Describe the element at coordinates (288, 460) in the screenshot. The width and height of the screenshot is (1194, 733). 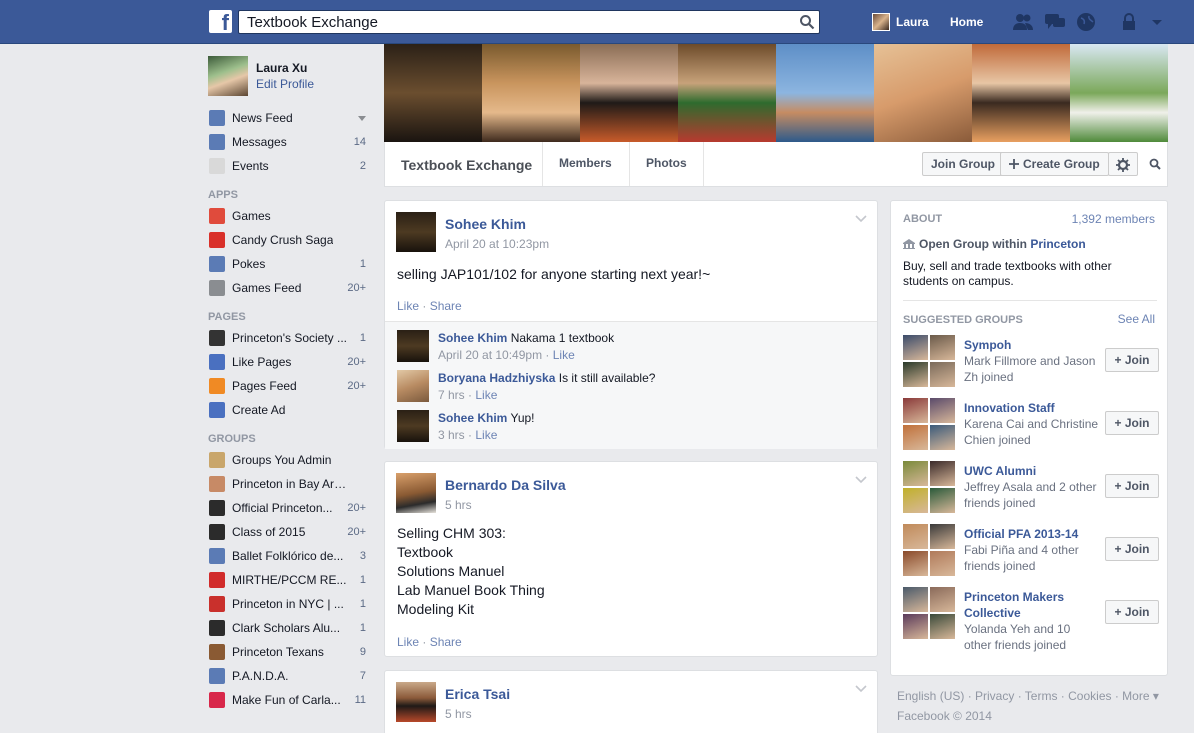
I see `sidebar-item: Groups You Admin` at that location.